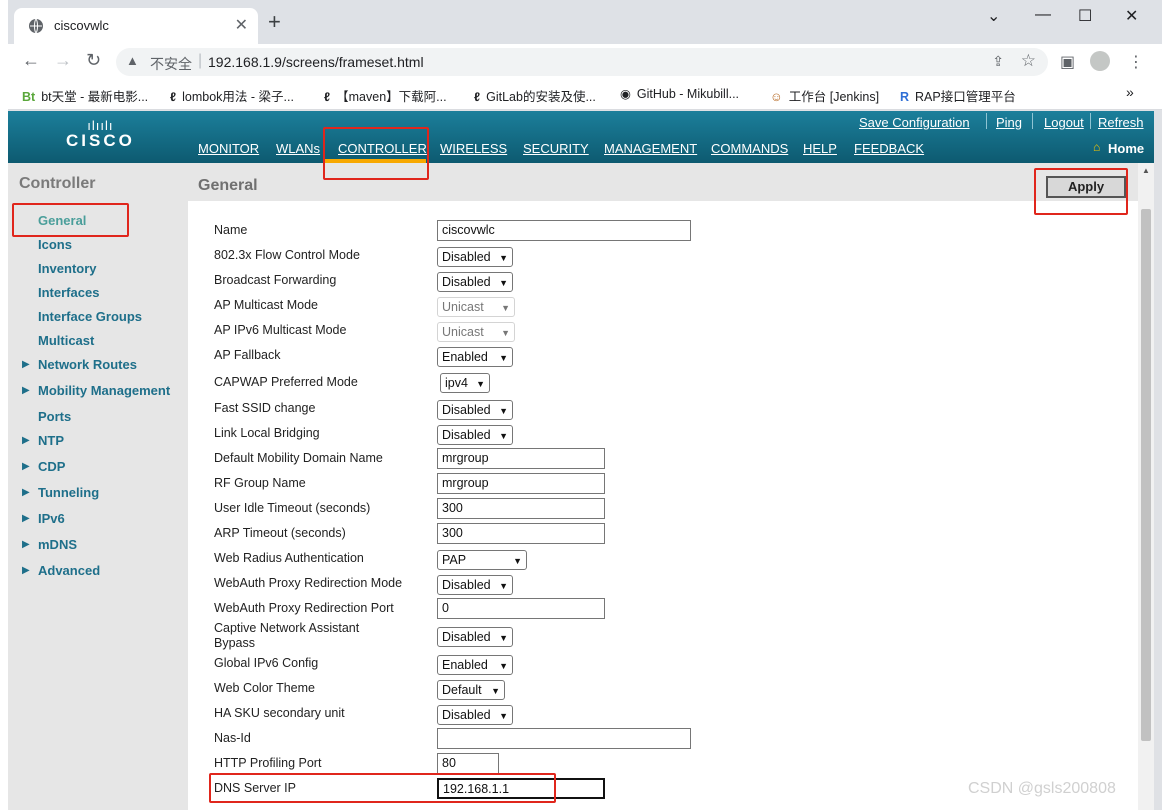 This screenshot has width=1162, height=810. Describe the element at coordinates (998, 61) in the screenshot. I see `share-icon: ⇪` at that location.